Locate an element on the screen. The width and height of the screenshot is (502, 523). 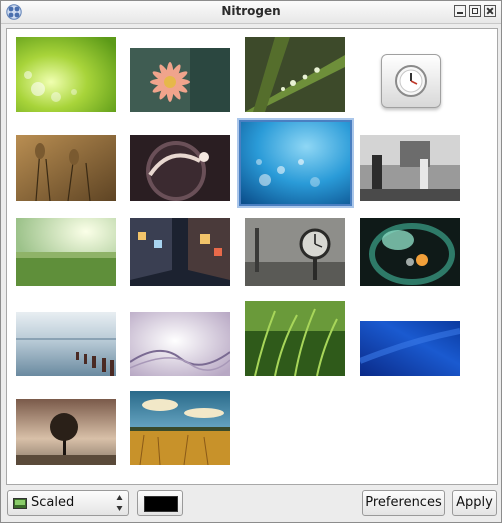
window-title: Nitrogen is located at coordinates (251, 11).